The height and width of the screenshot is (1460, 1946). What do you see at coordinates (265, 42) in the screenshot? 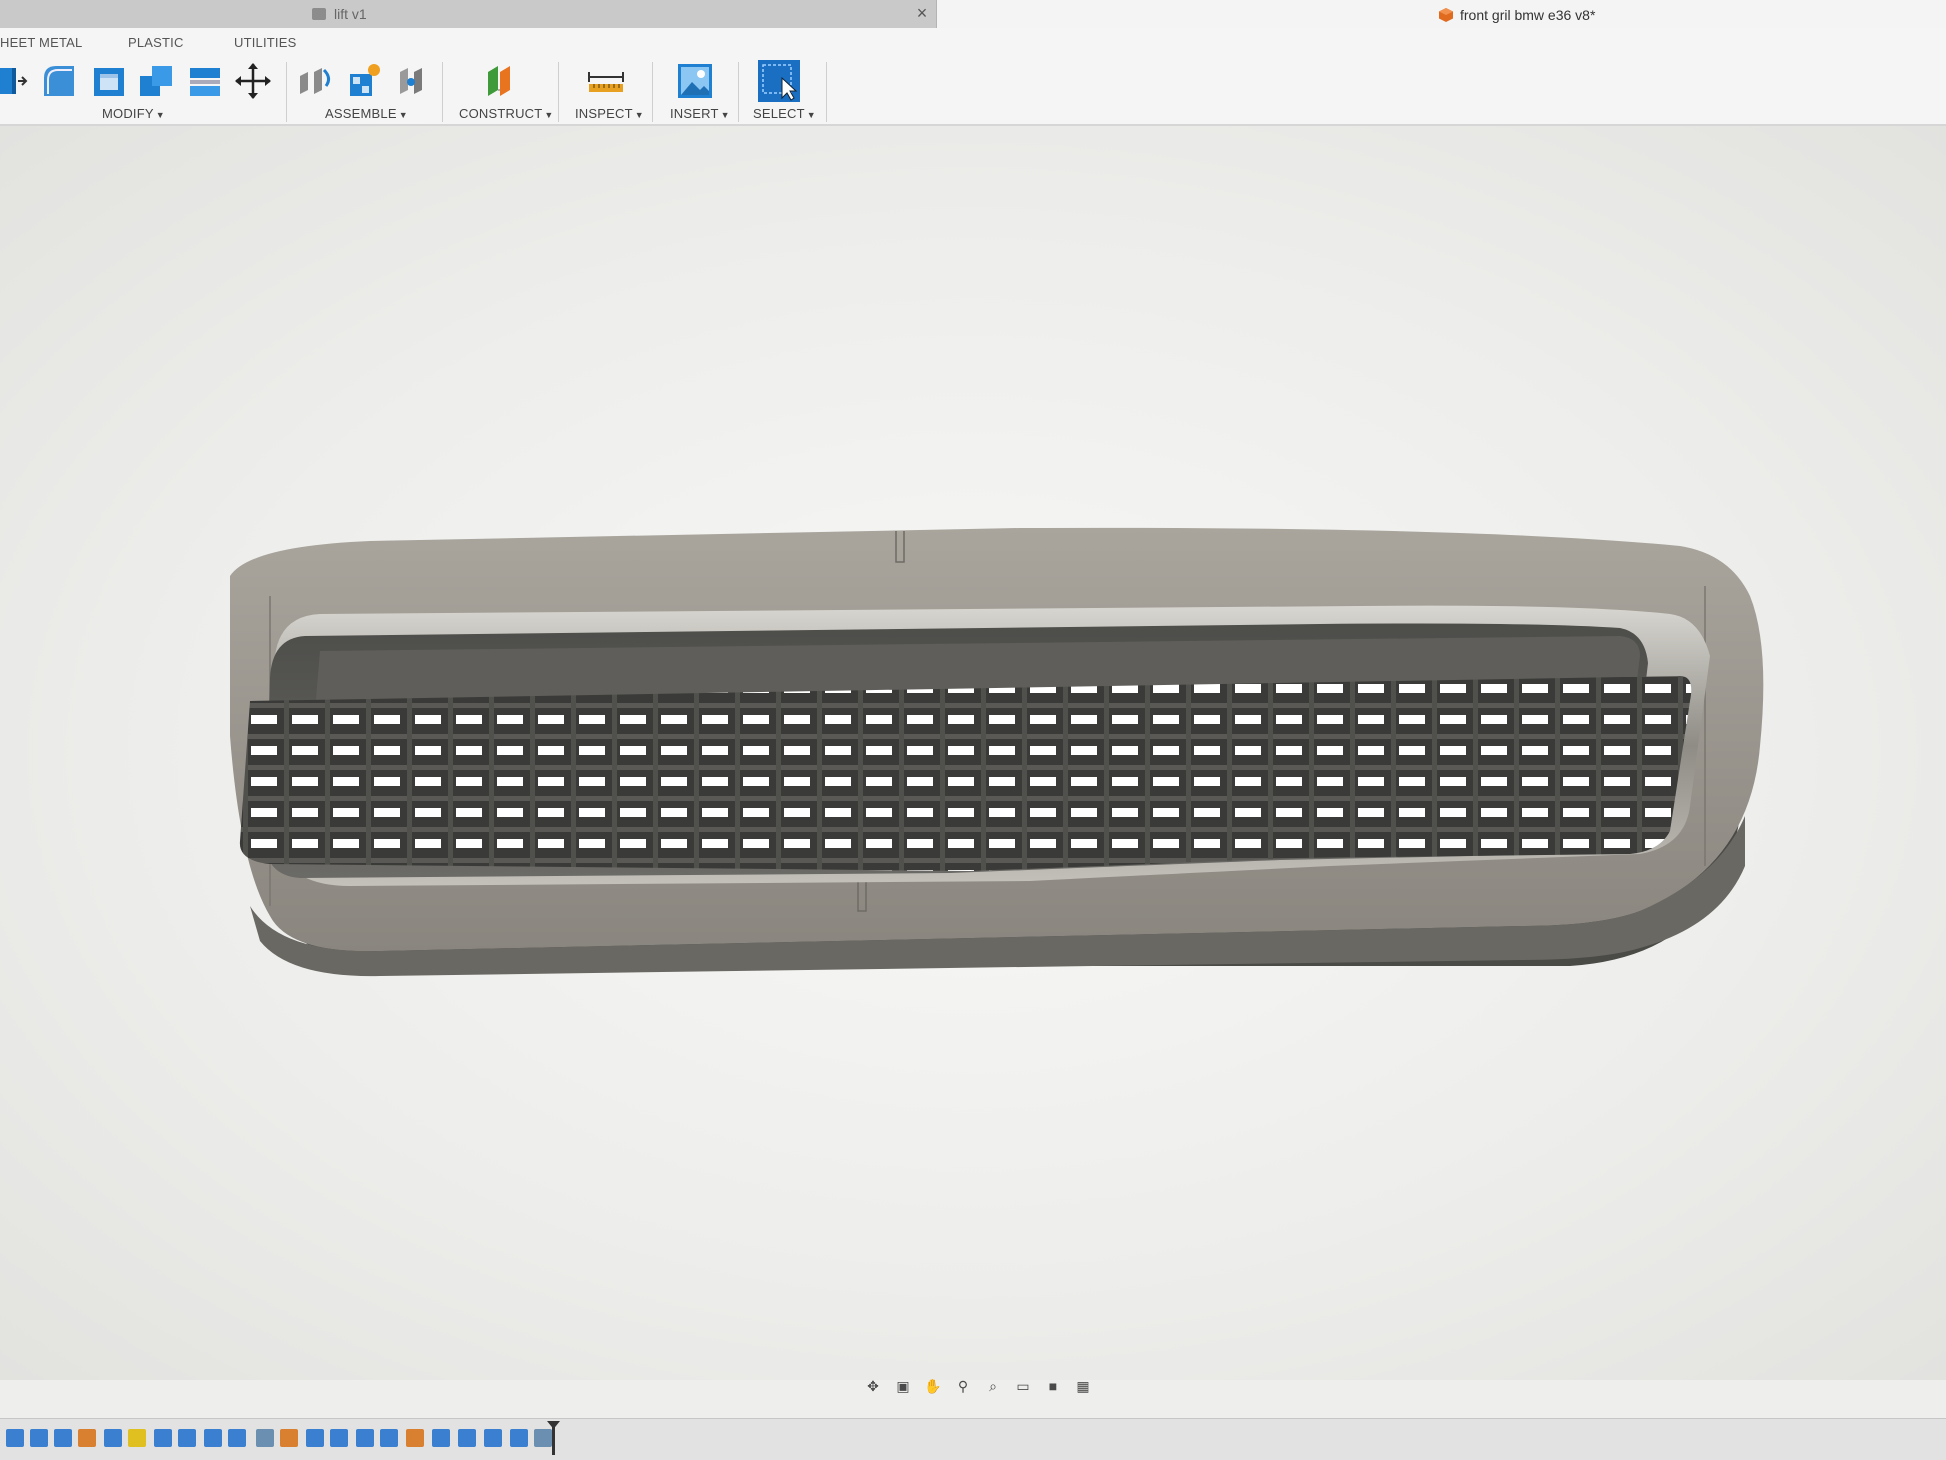
I see `workspace-tab-utilities: UTILITIES` at bounding box center [265, 42].